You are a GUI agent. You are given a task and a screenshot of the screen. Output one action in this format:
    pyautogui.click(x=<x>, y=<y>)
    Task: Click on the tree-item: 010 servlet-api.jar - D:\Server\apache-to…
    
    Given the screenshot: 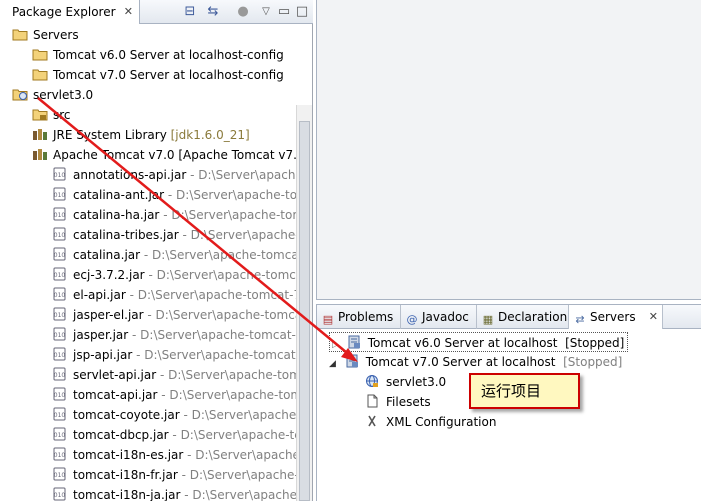 What is the action you would take?
    pyautogui.click(x=174, y=375)
    